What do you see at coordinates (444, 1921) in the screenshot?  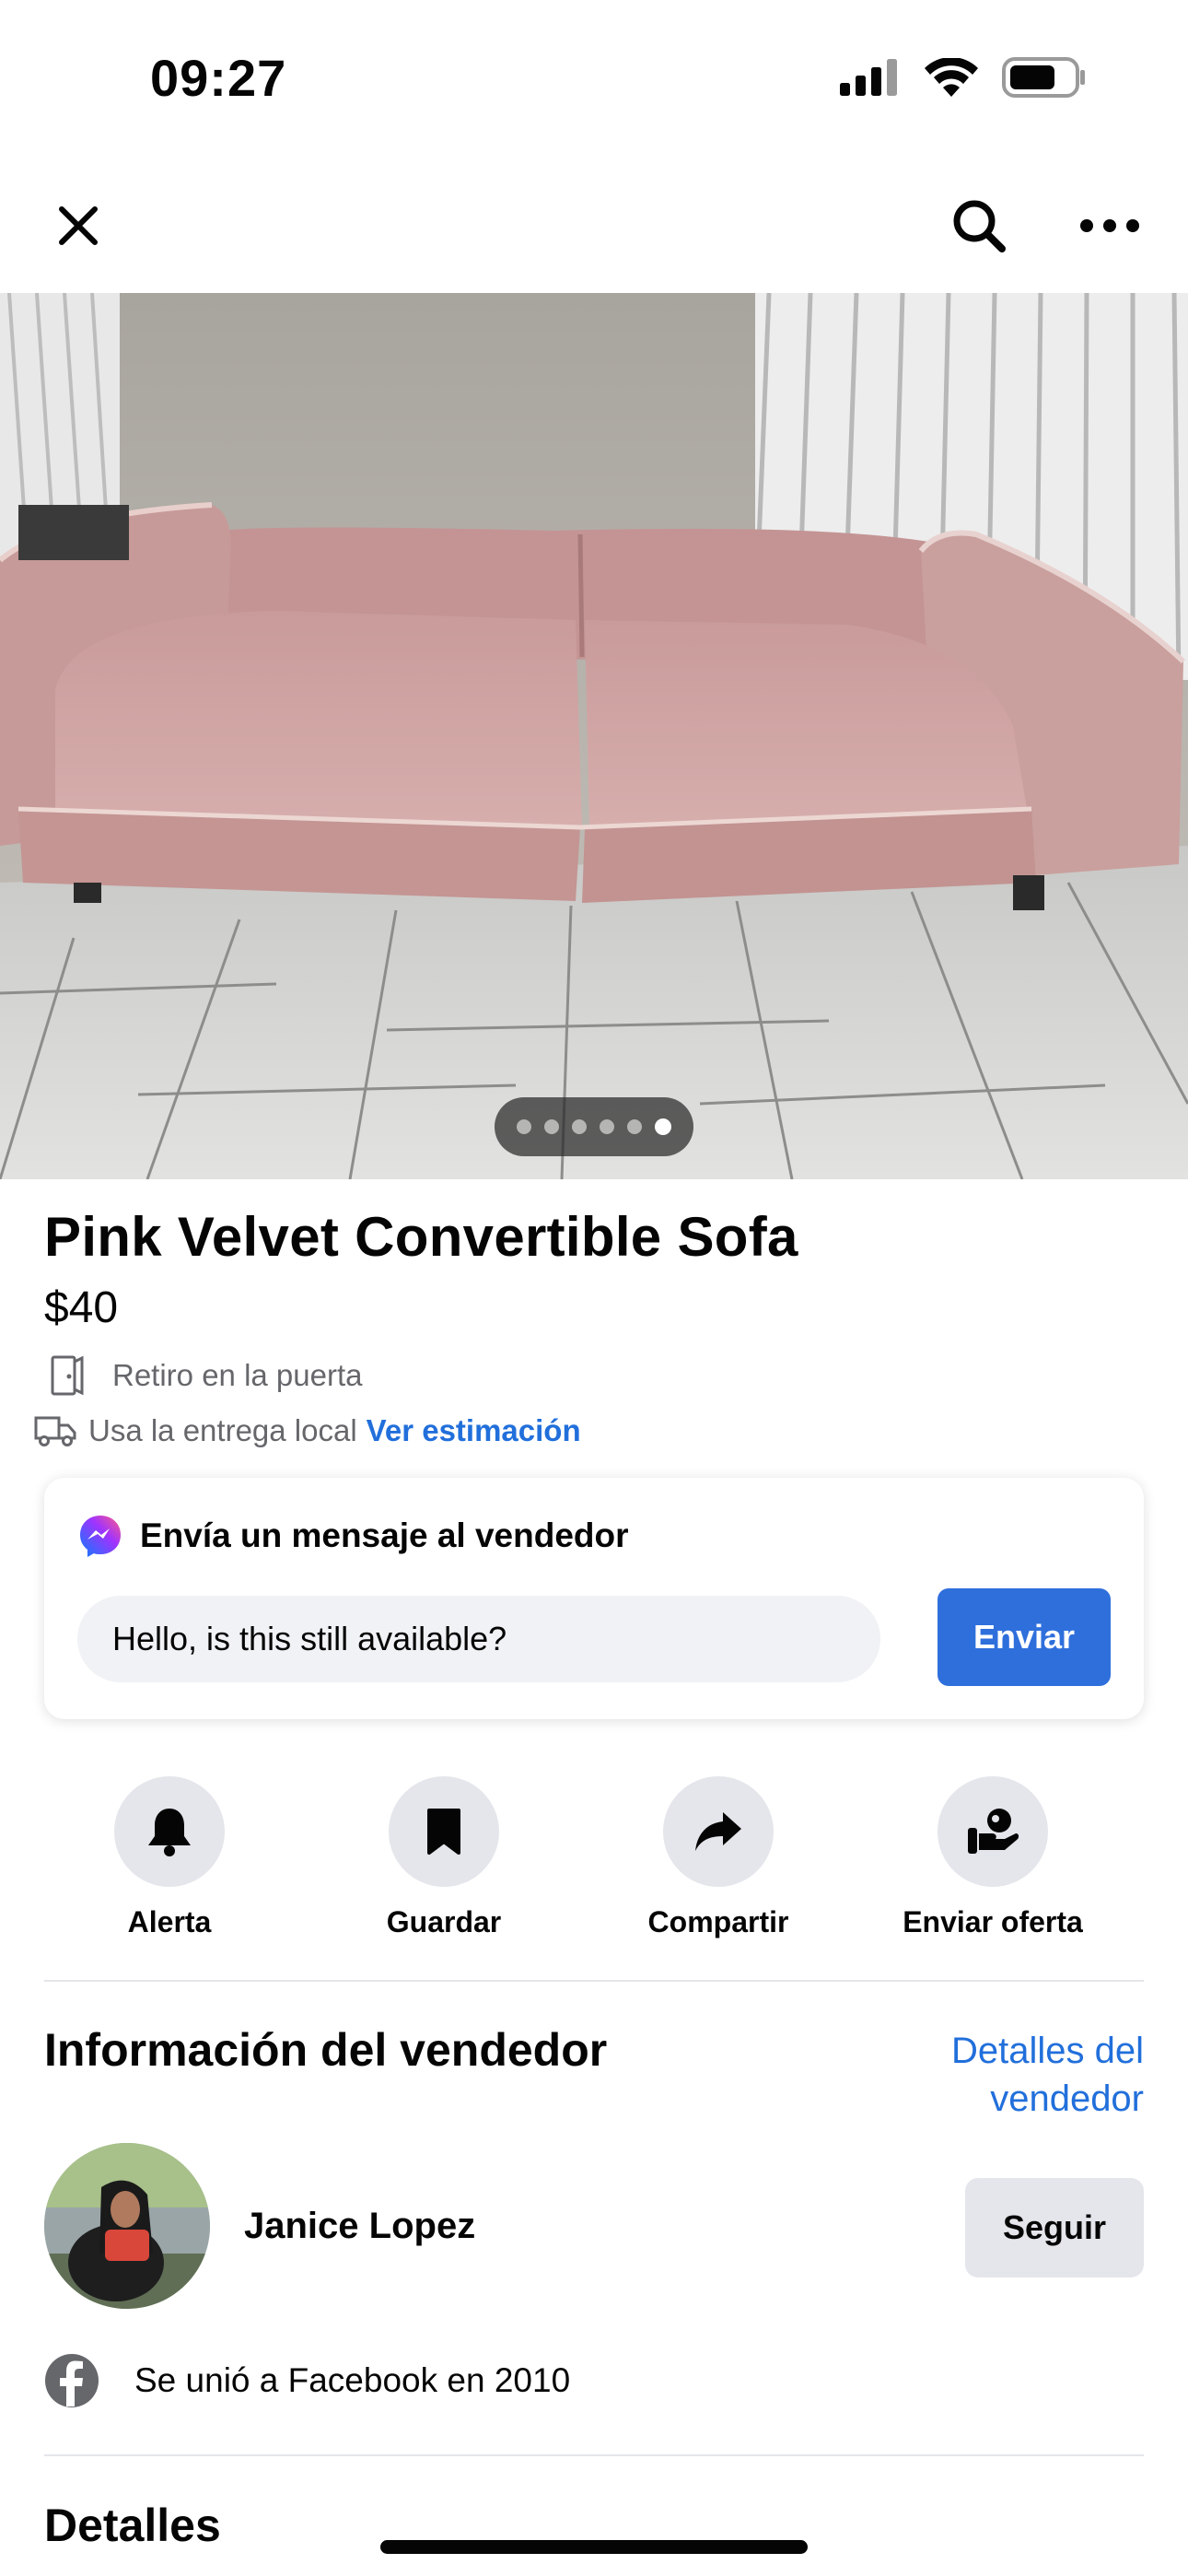 I see `save-label: Guardar` at bounding box center [444, 1921].